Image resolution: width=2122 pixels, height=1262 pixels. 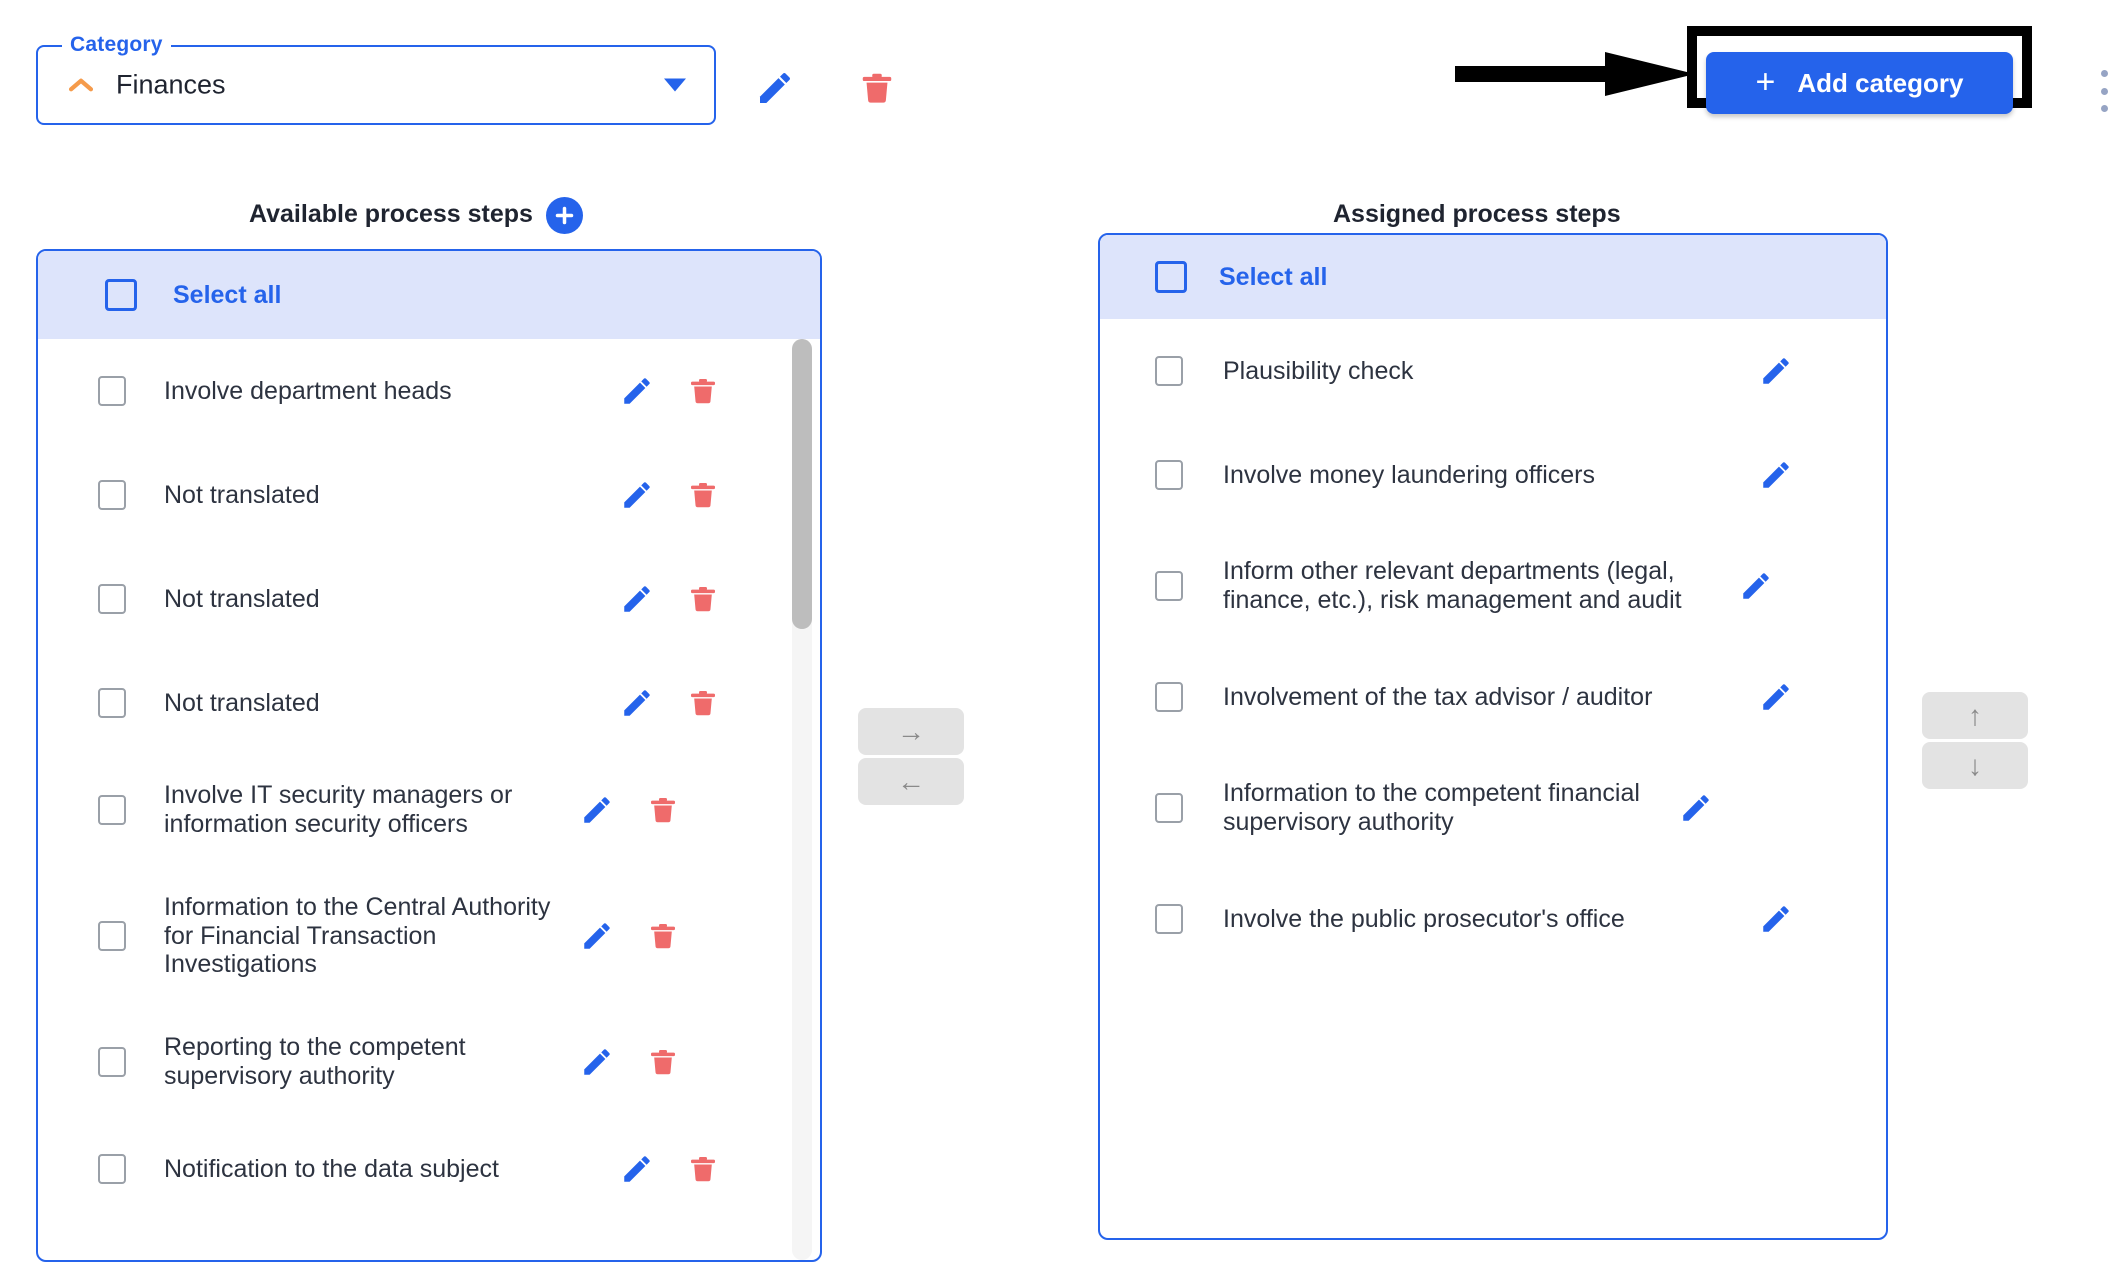 I want to click on move-up-button: ↑, so click(x=1975, y=715).